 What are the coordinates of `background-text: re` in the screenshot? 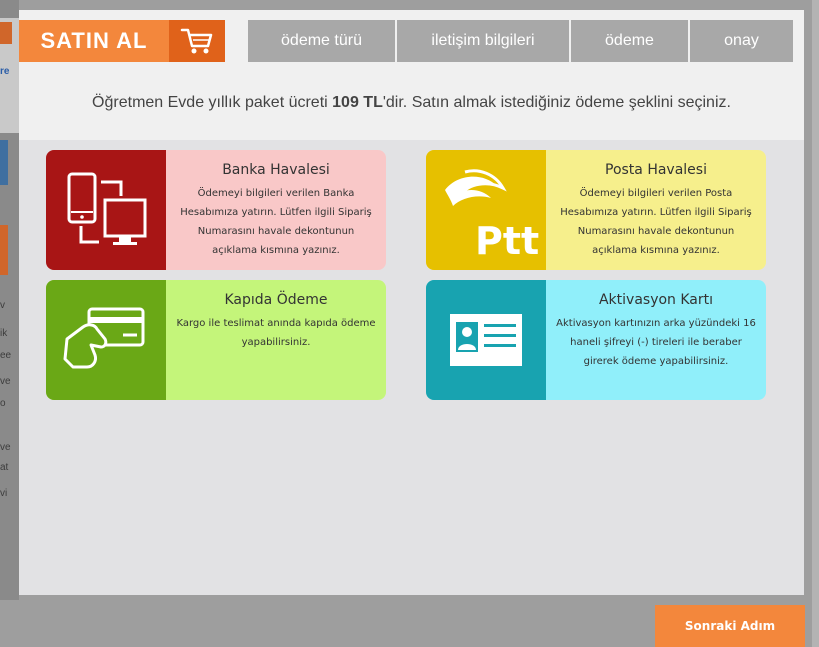 It's located at (5, 71).